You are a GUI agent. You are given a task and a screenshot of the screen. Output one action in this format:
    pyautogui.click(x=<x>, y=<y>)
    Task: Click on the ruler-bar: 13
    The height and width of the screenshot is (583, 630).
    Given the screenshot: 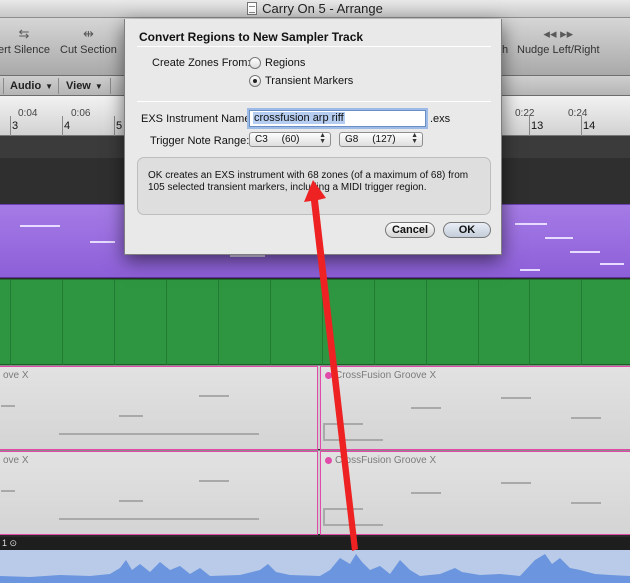 What is the action you would take?
    pyautogui.click(x=537, y=126)
    